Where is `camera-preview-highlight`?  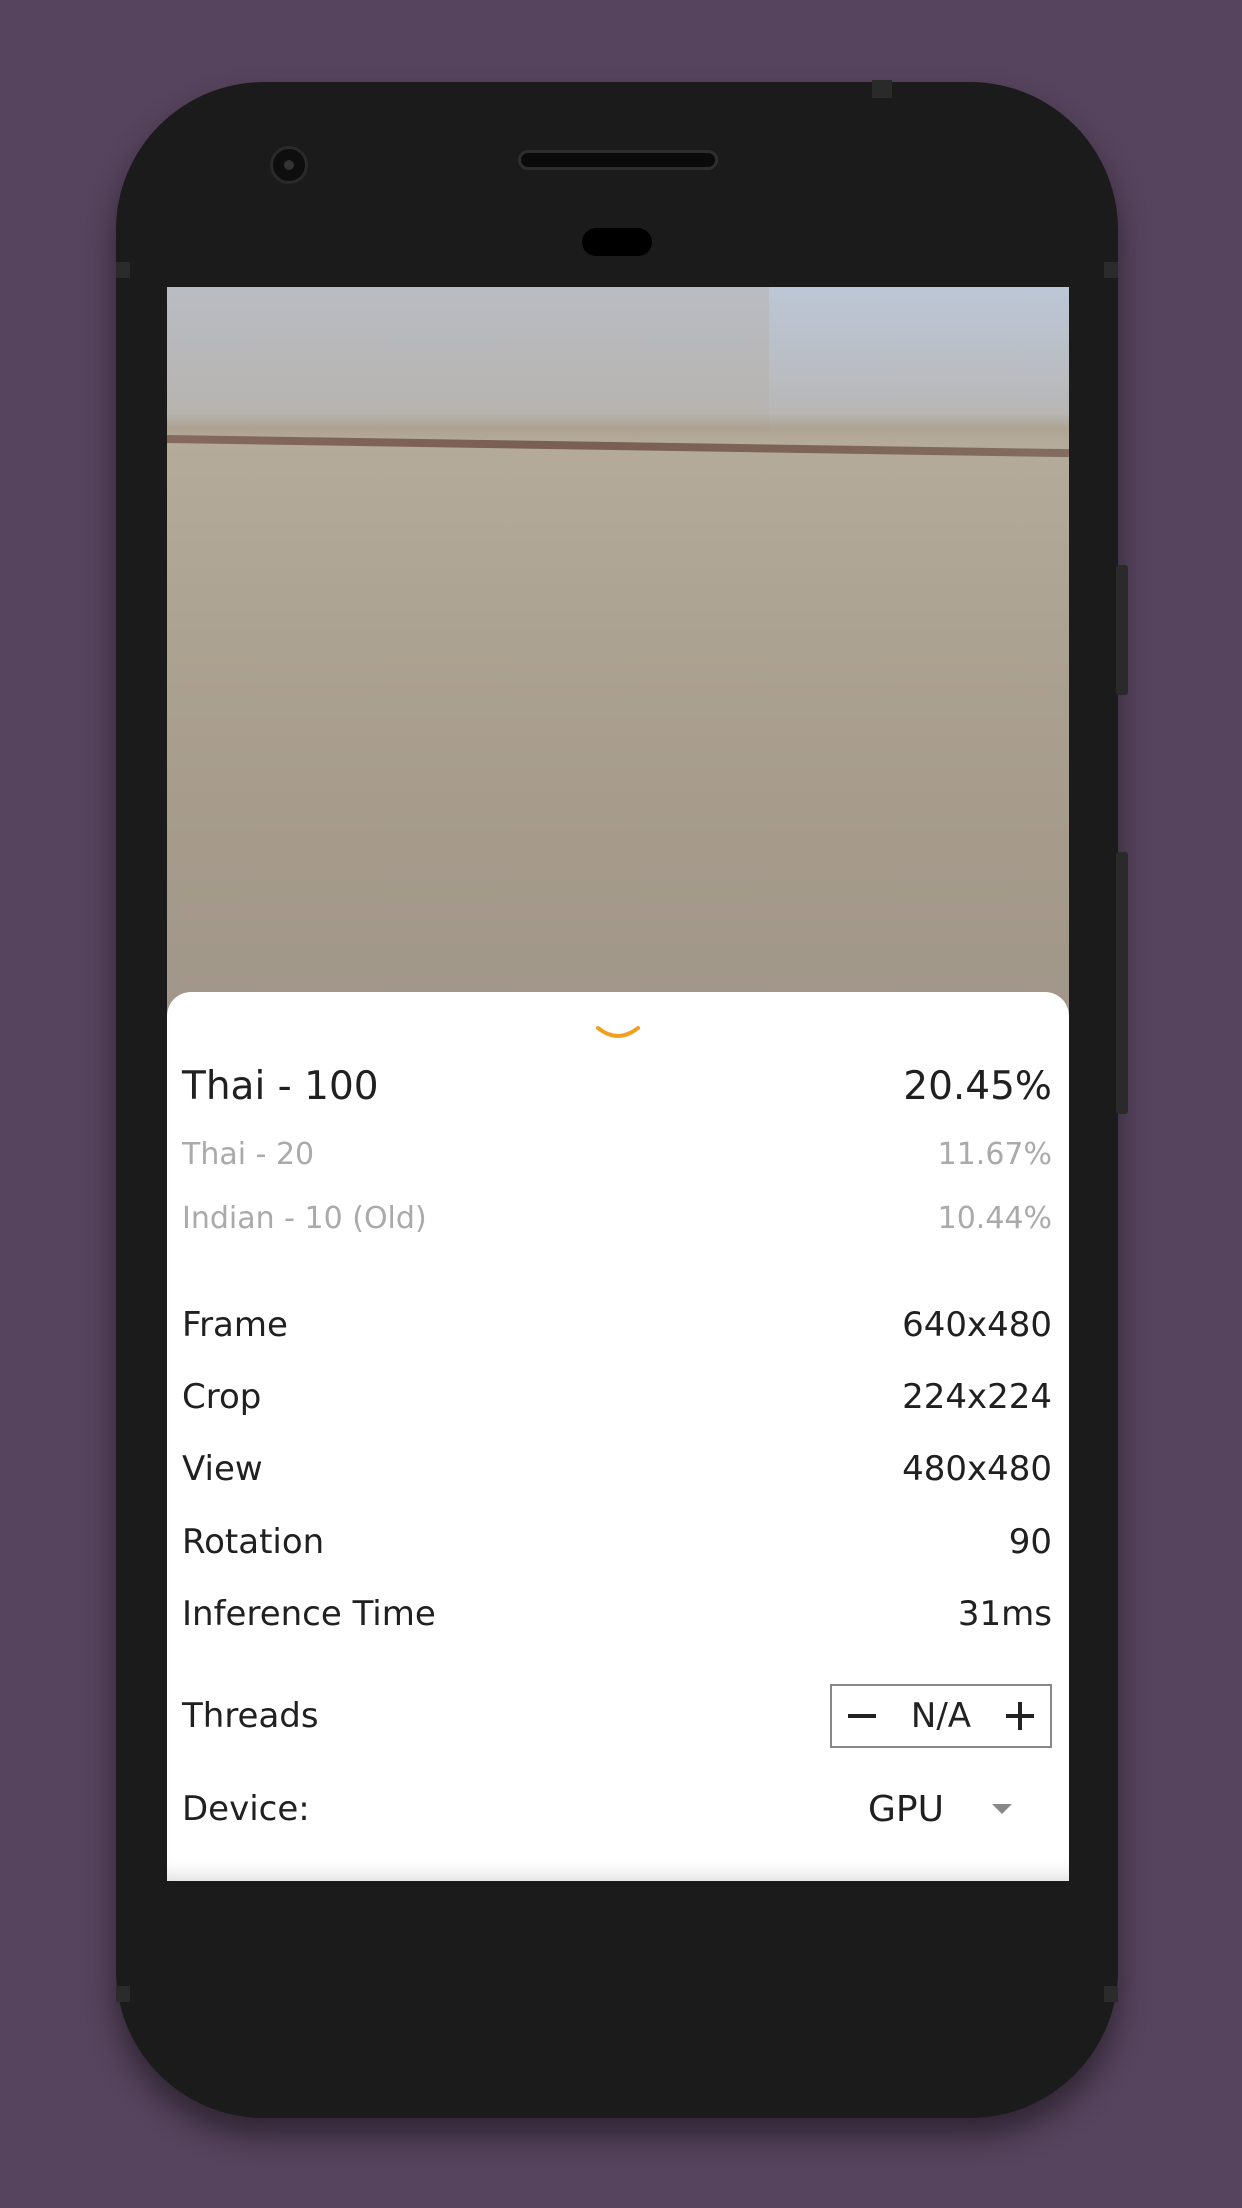 camera-preview-highlight is located at coordinates (919, 362).